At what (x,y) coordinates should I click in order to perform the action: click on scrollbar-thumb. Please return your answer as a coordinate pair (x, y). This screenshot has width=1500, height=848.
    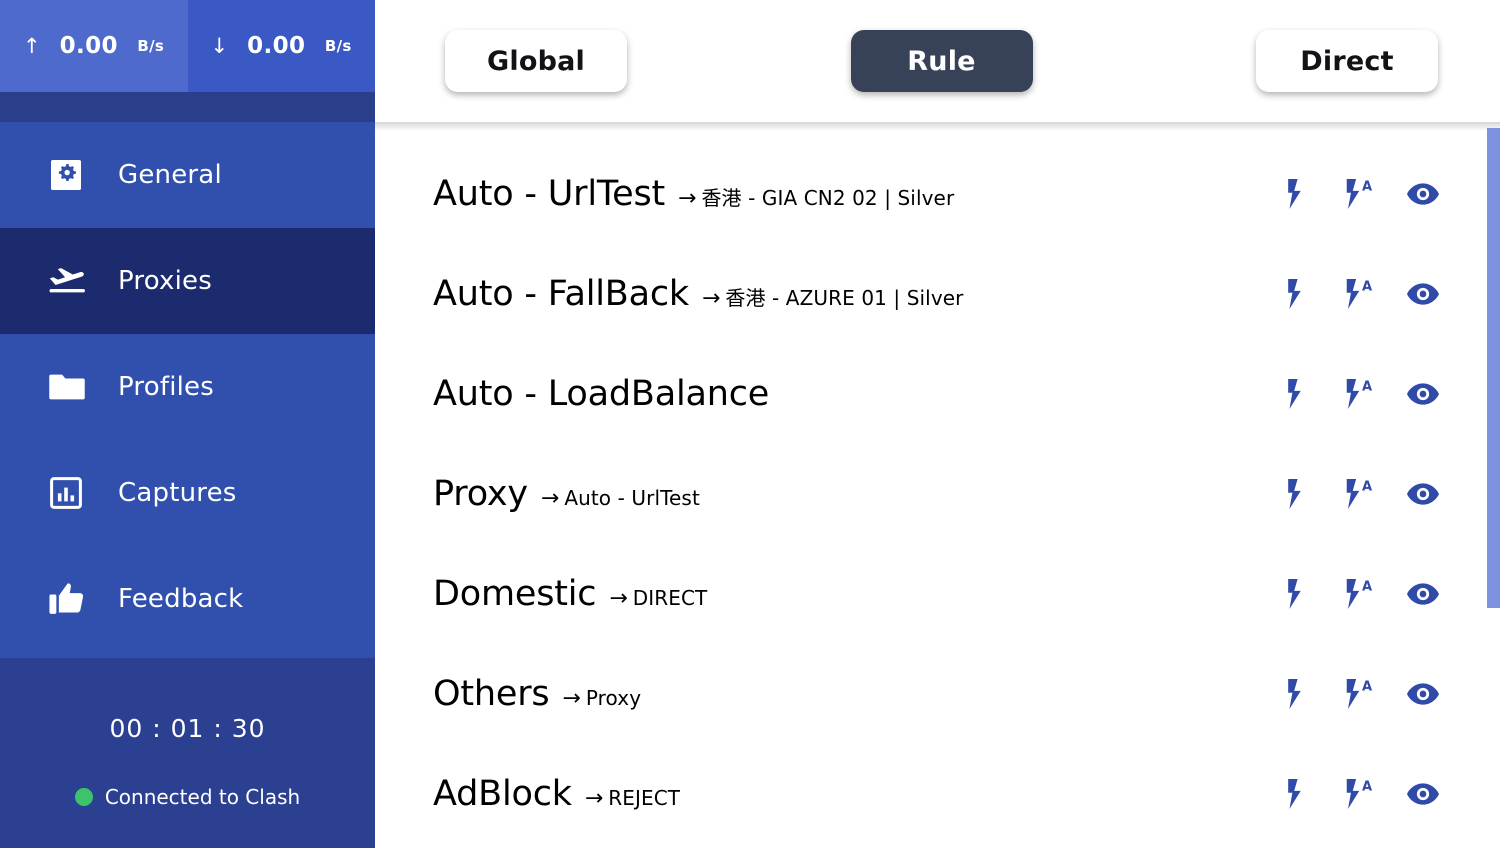
    Looking at the image, I should click on (1493, 368).